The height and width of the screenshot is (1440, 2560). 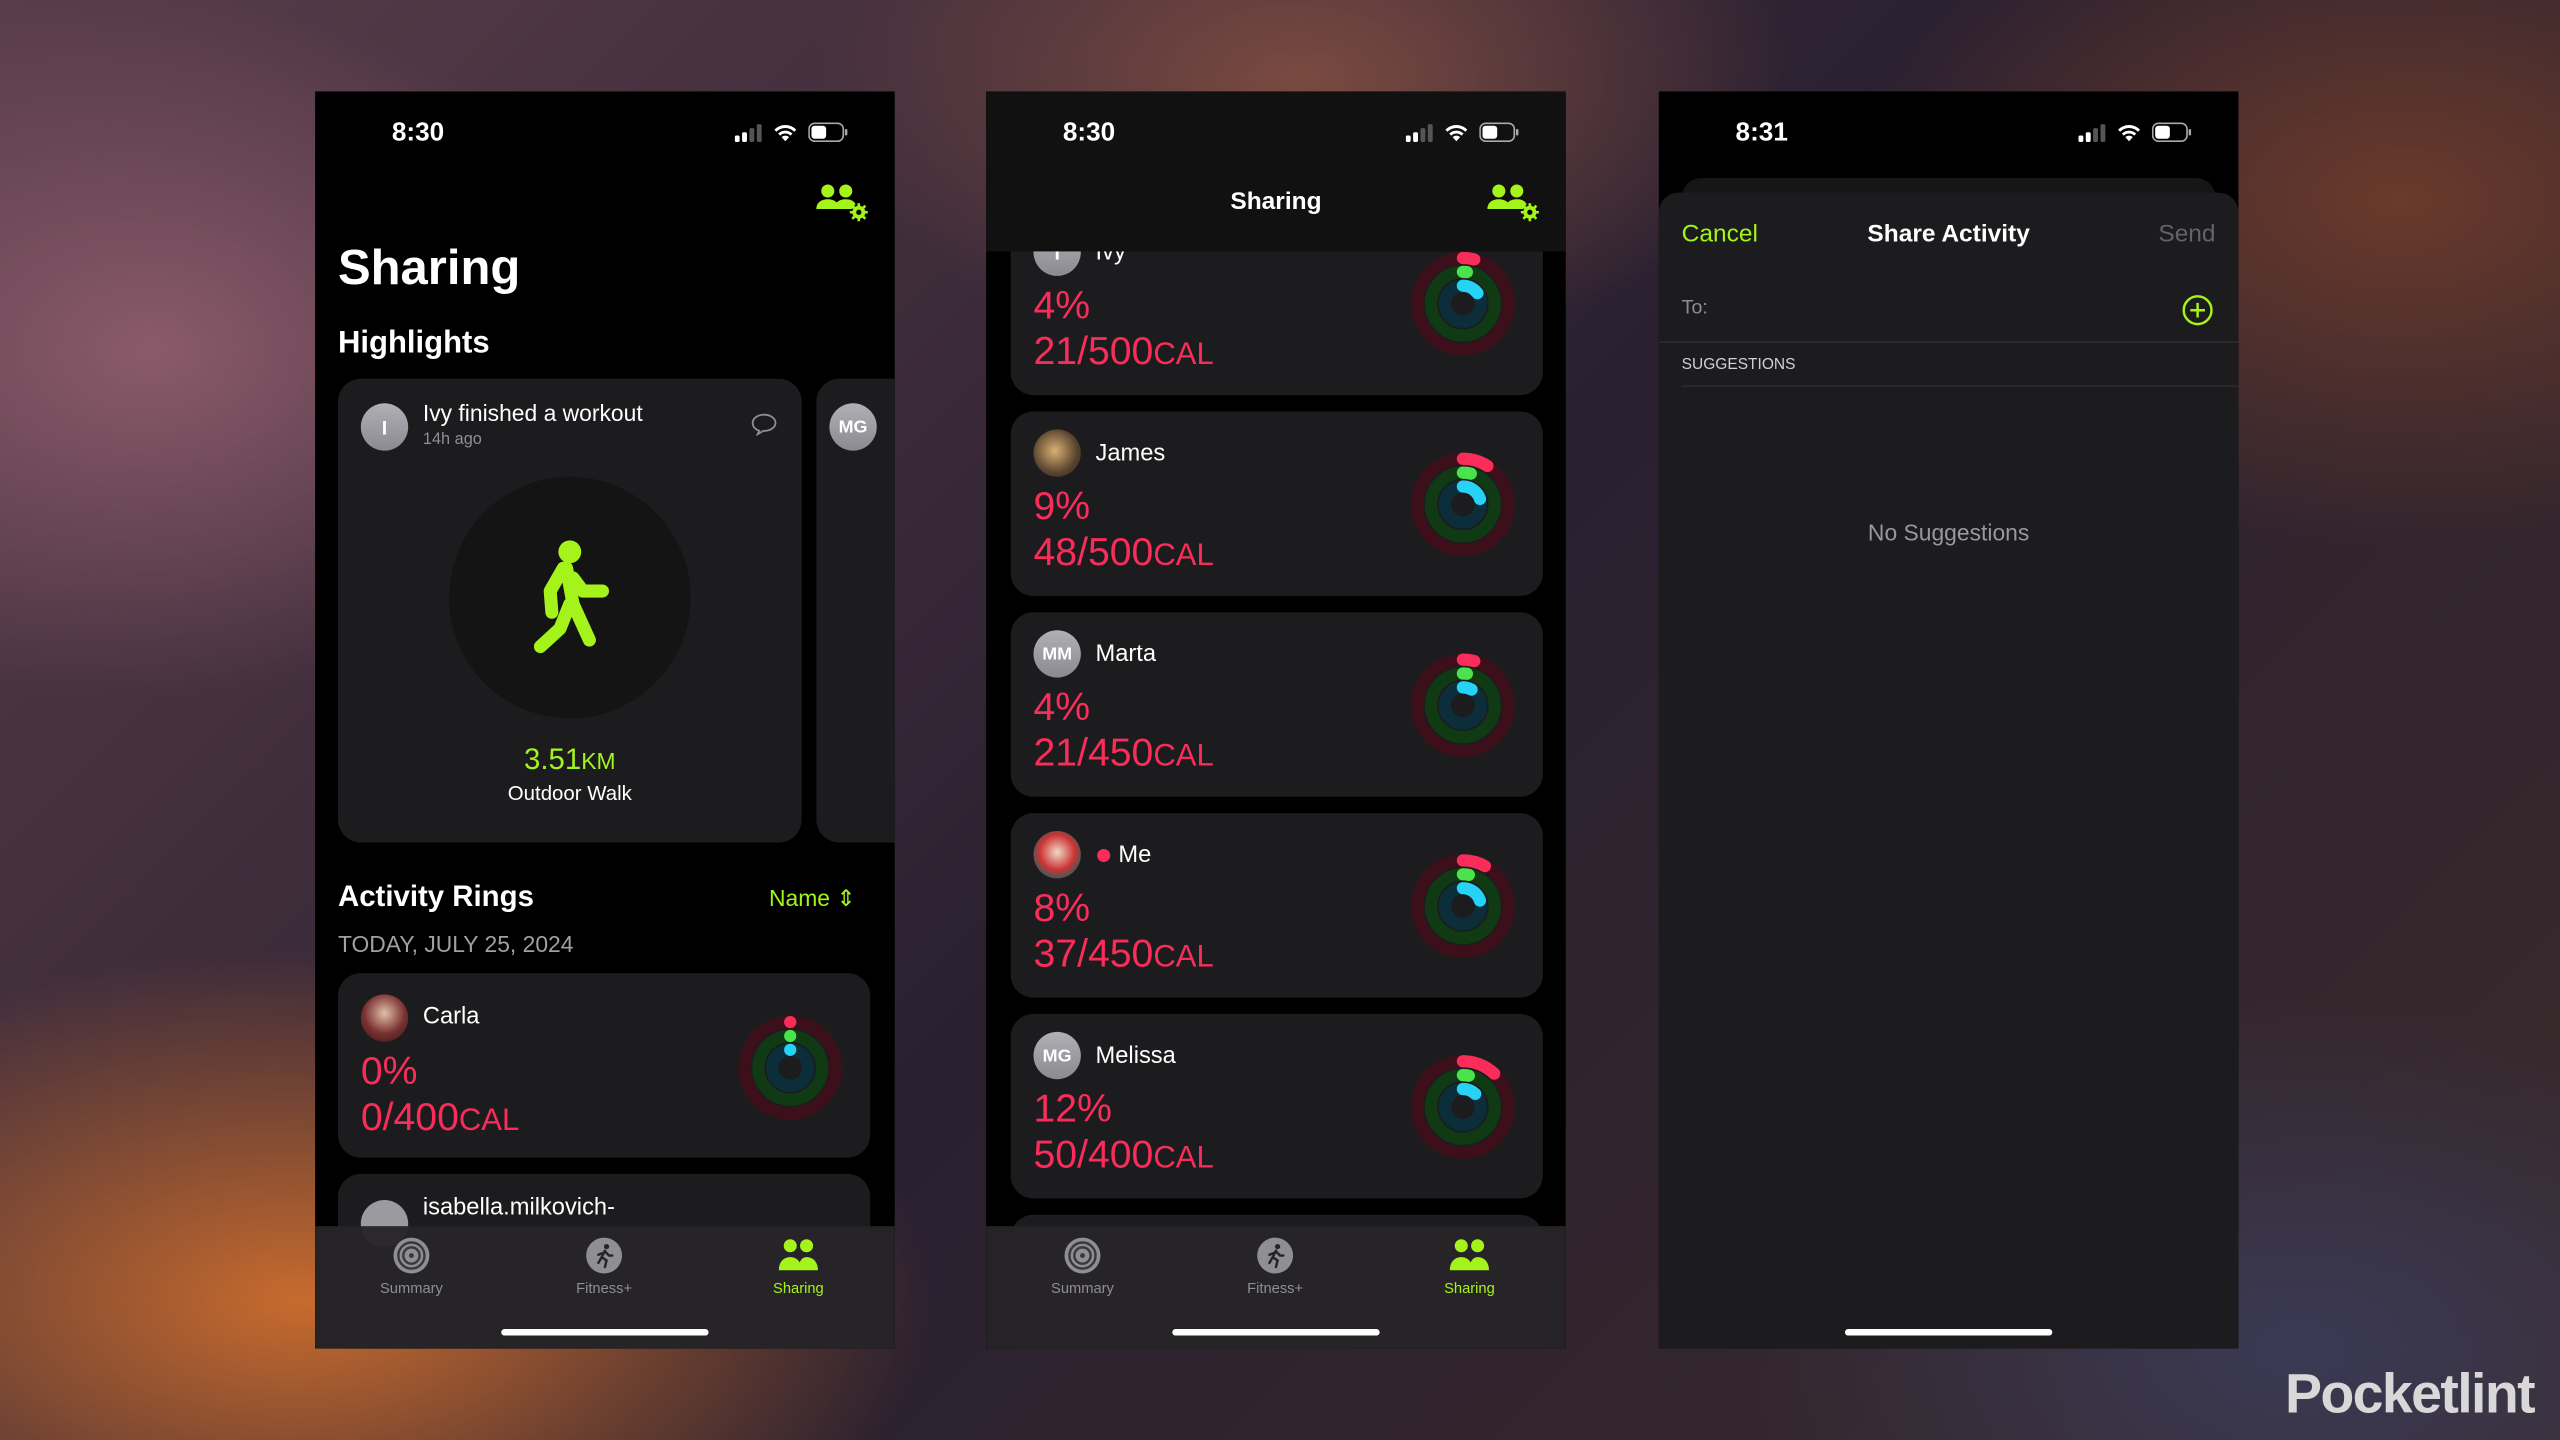 What do you see at coordinates (855, 610) in the screenshot?
I see `highlight-card-next: MG` at bounding box center [855, 610].